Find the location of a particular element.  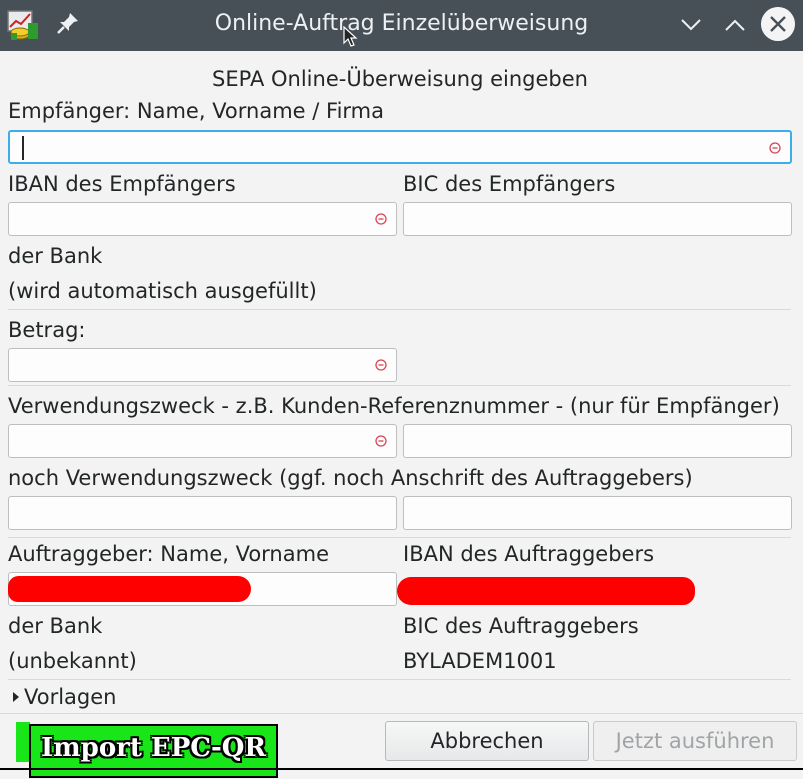

iban-recipient-input is located at coordinates (202, 219).